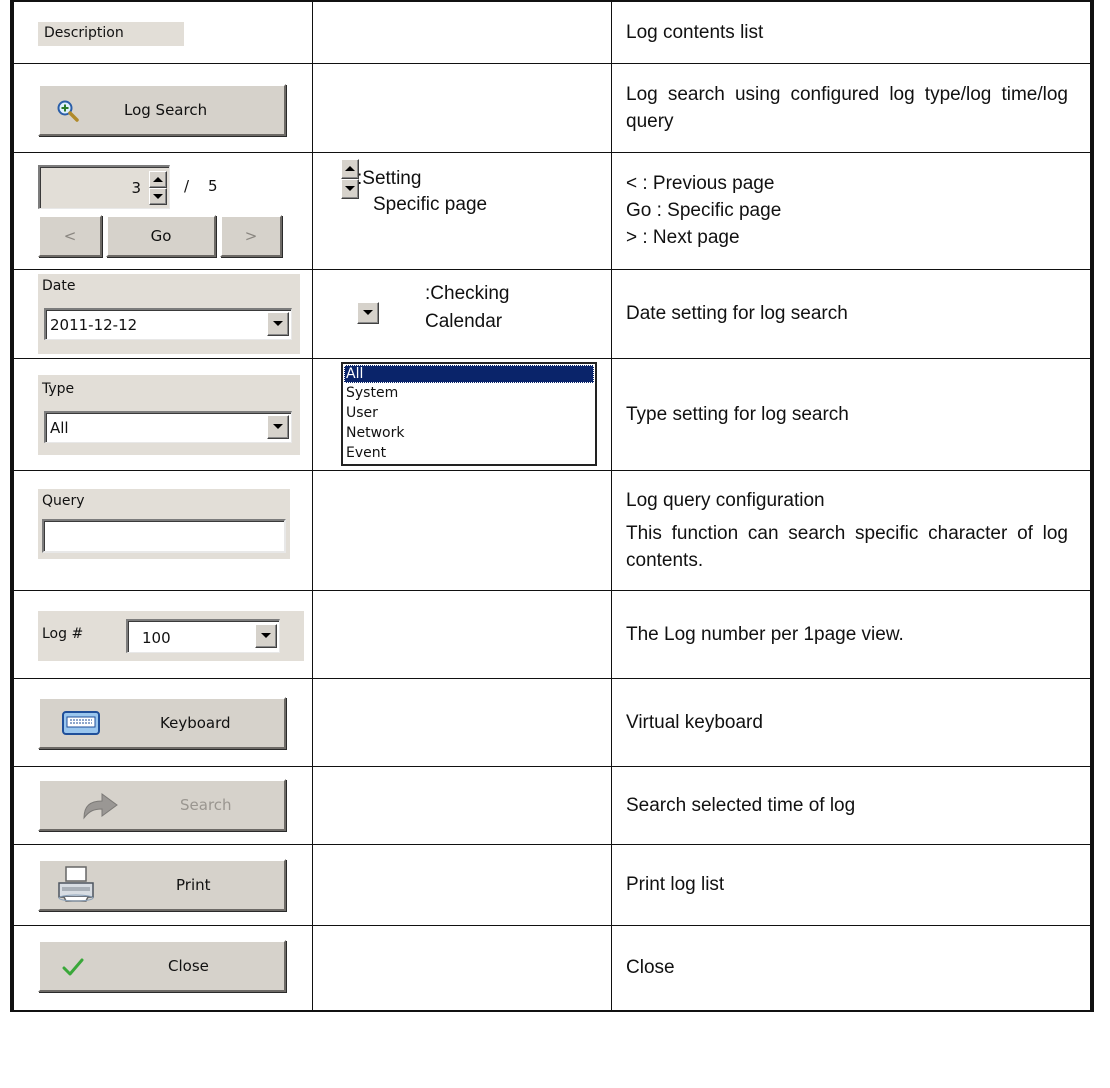 Image resolution: width=1110 pixels, height=1088 pixels. I want to click on list-item: Network, so click(375, 433).